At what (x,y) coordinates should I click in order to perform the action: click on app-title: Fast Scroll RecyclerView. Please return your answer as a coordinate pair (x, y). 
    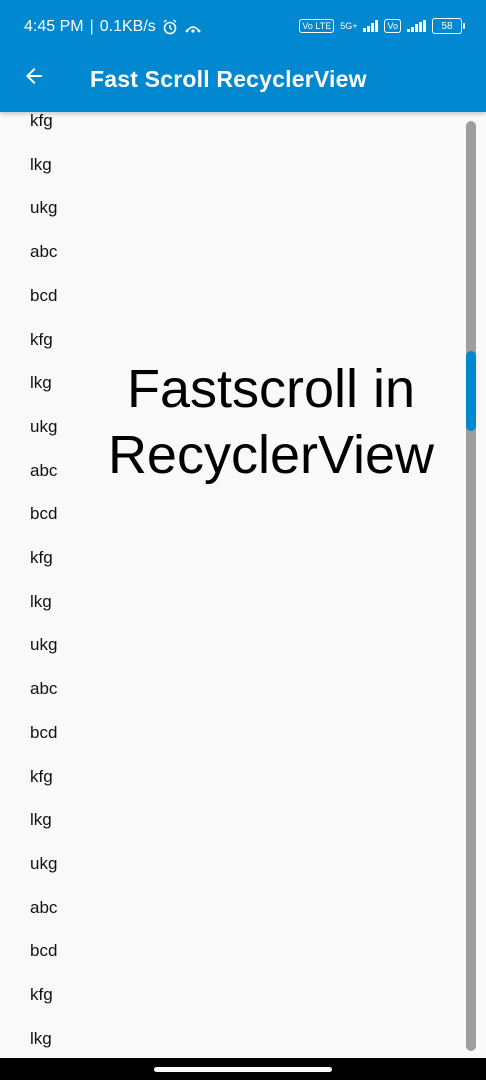
    Looking at the image, I should click on (228, 79).